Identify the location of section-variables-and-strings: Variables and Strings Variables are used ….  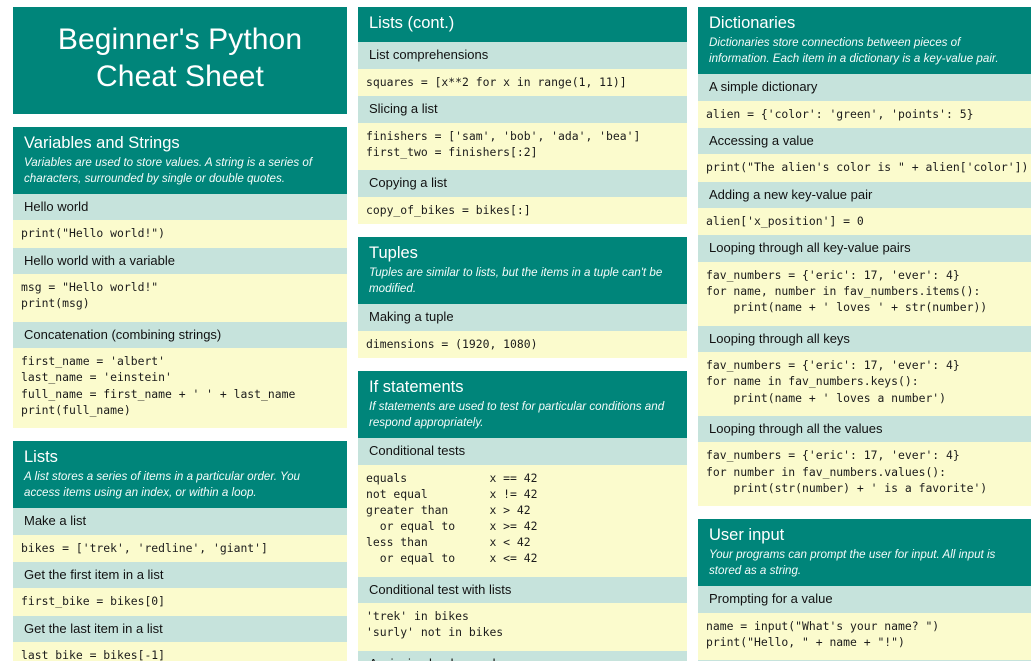
(180, 277).